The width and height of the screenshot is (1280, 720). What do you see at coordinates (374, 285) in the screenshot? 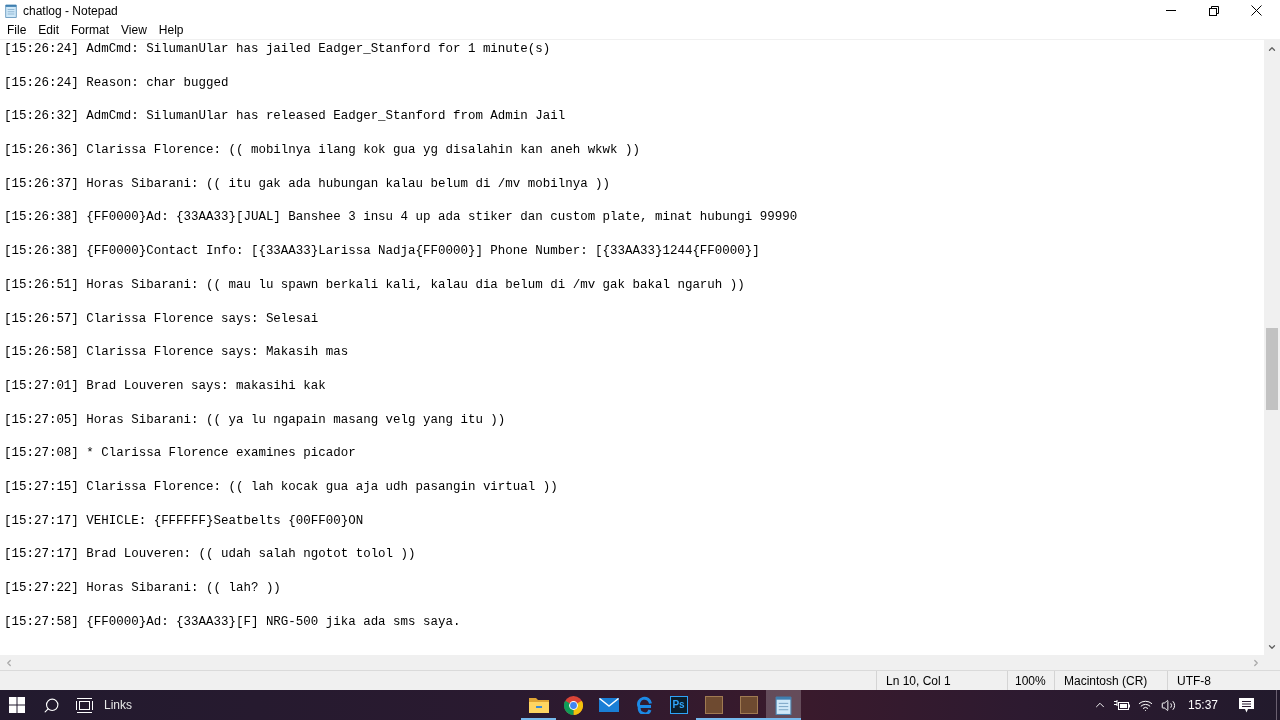
I see `log-line: [15:26:51] Horas Sibarani: (( mau lu spawn berkali kali, kalau dia belum di /mv gak bakal ngaruh ))` at bounding box center [374, 285].